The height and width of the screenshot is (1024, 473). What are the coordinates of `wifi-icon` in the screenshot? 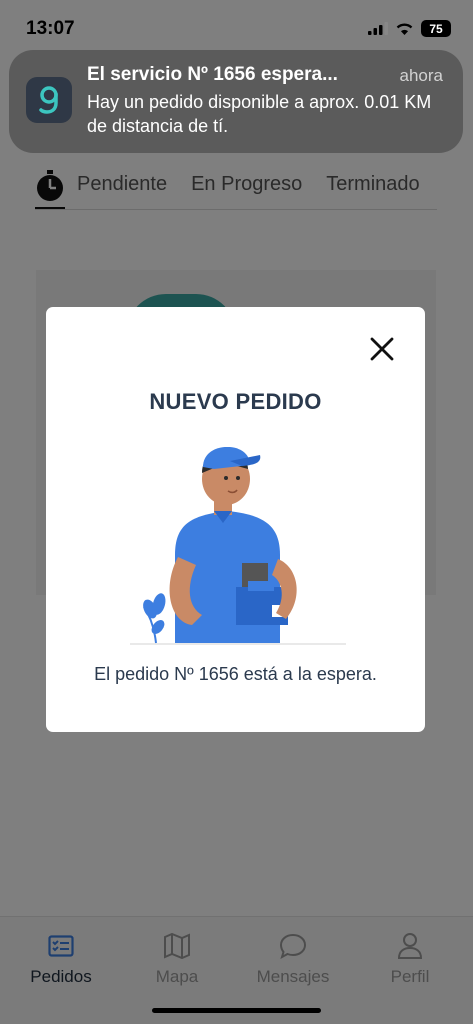 It's located at (404, 29).